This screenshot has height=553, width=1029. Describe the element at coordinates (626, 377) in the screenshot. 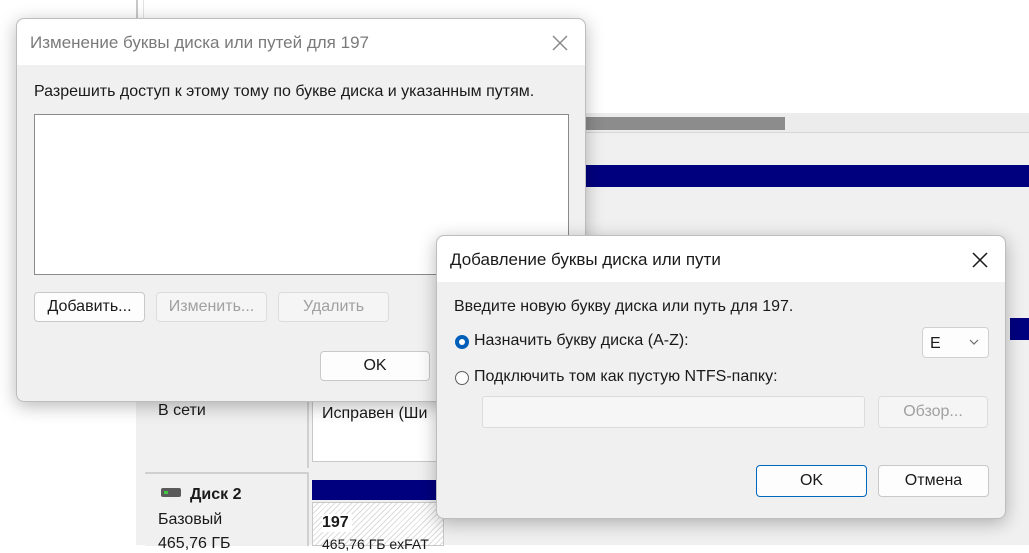

I see `mount-folder-label: Подключить том как пустую NTFS-папку:` at that location.